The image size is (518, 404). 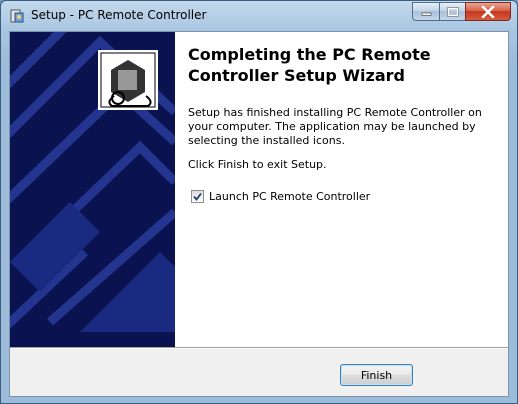 I want to click on launch-option: Launch PC Remote Controller, so click(x=280, y=196).